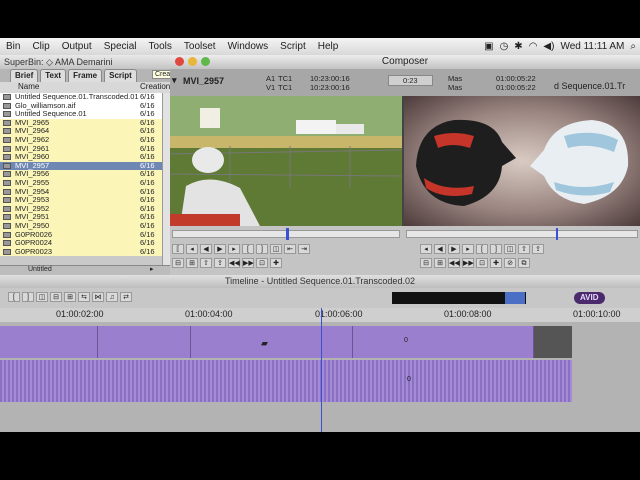 The width and height of the screenshot is (640, 480). I want to click on time-machine-icon: ◷, so click(504, 46).